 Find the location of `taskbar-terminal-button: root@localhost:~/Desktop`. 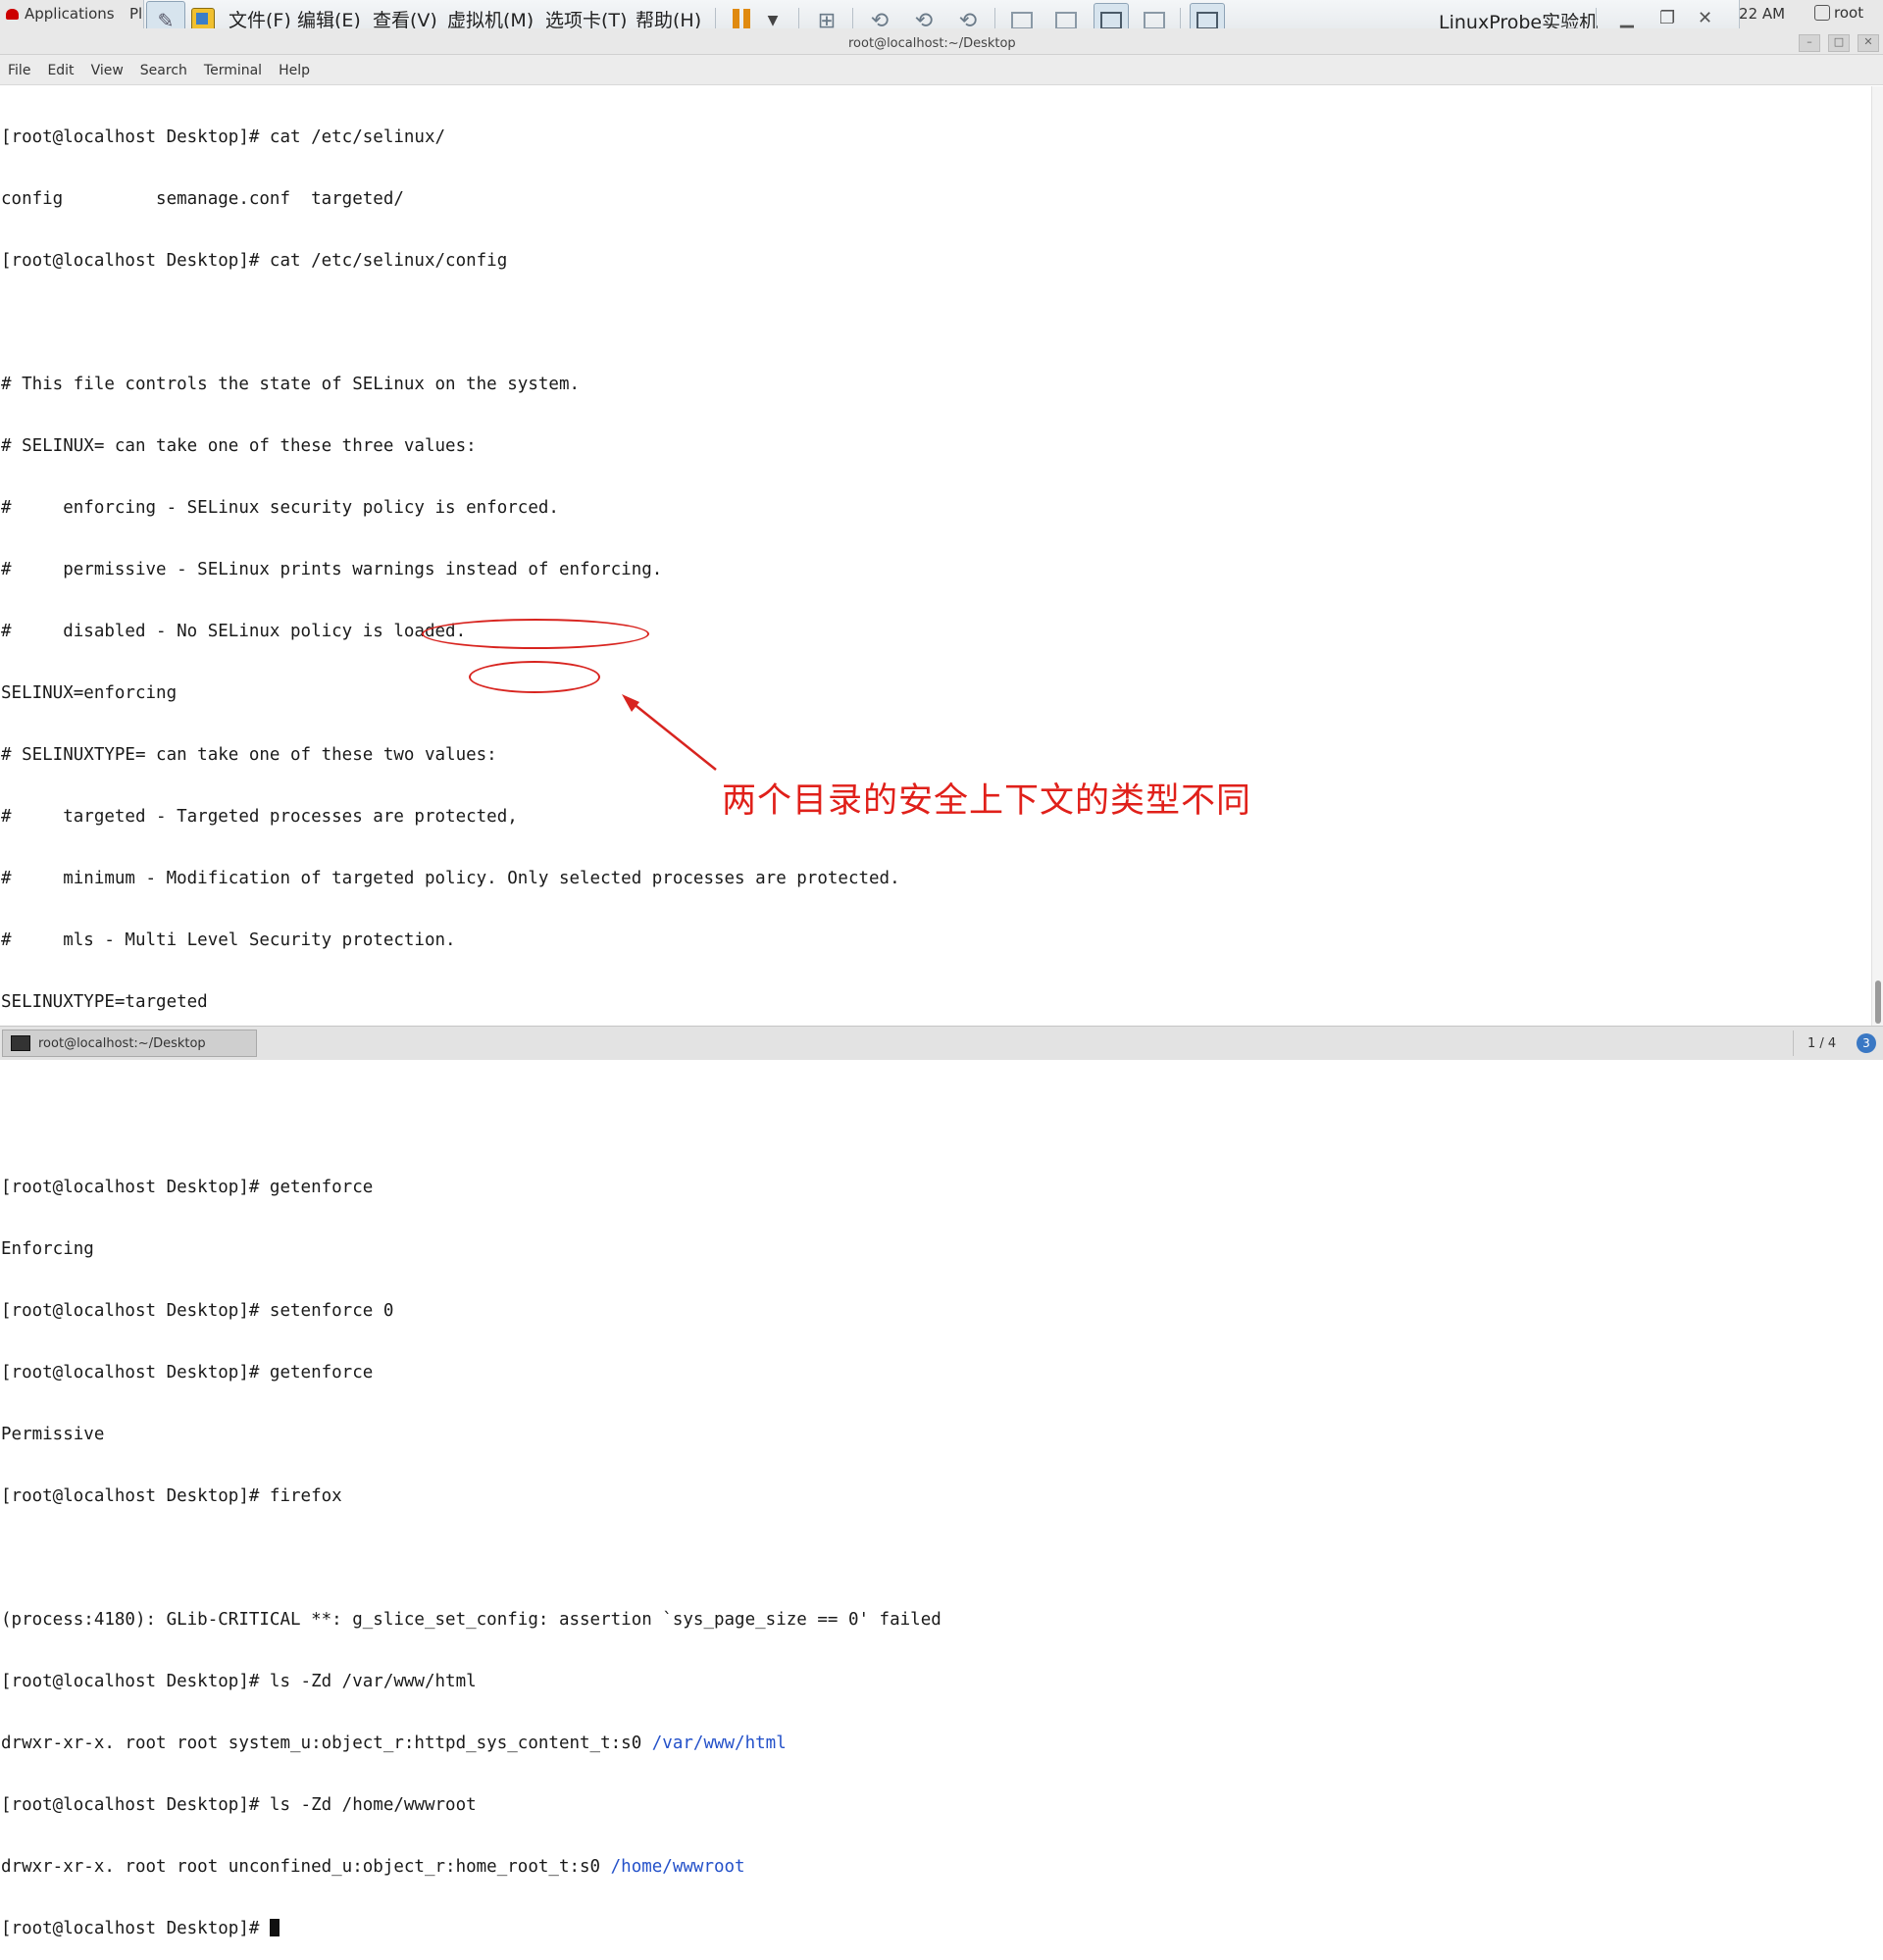

taskbar-terminal-button: root@localhost:~/Desktop is located at coordinates (129, 1043).